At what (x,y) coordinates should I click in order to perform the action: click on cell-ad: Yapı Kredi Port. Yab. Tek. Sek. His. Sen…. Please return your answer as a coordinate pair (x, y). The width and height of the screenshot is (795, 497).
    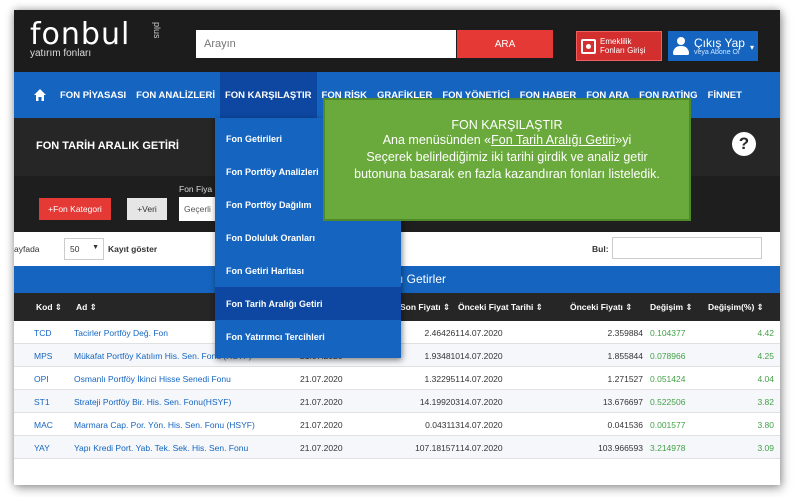
    Looking at the image, I should click on (161, 448).